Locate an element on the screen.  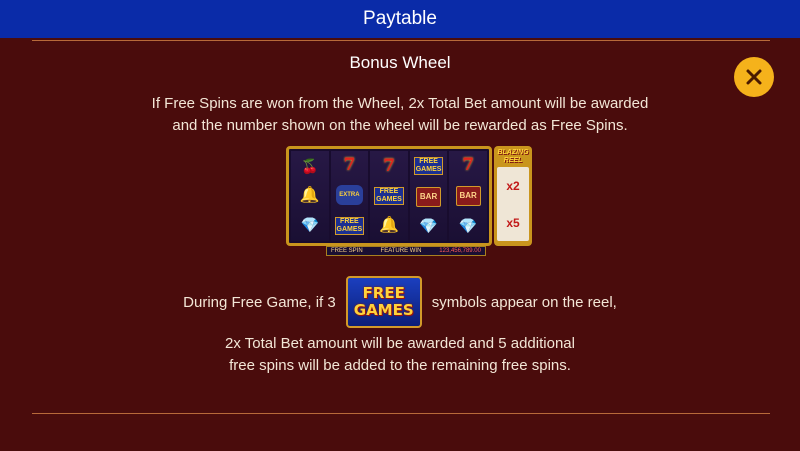
section-heading: Bonus Wheel is located at coordinates (400, 62).